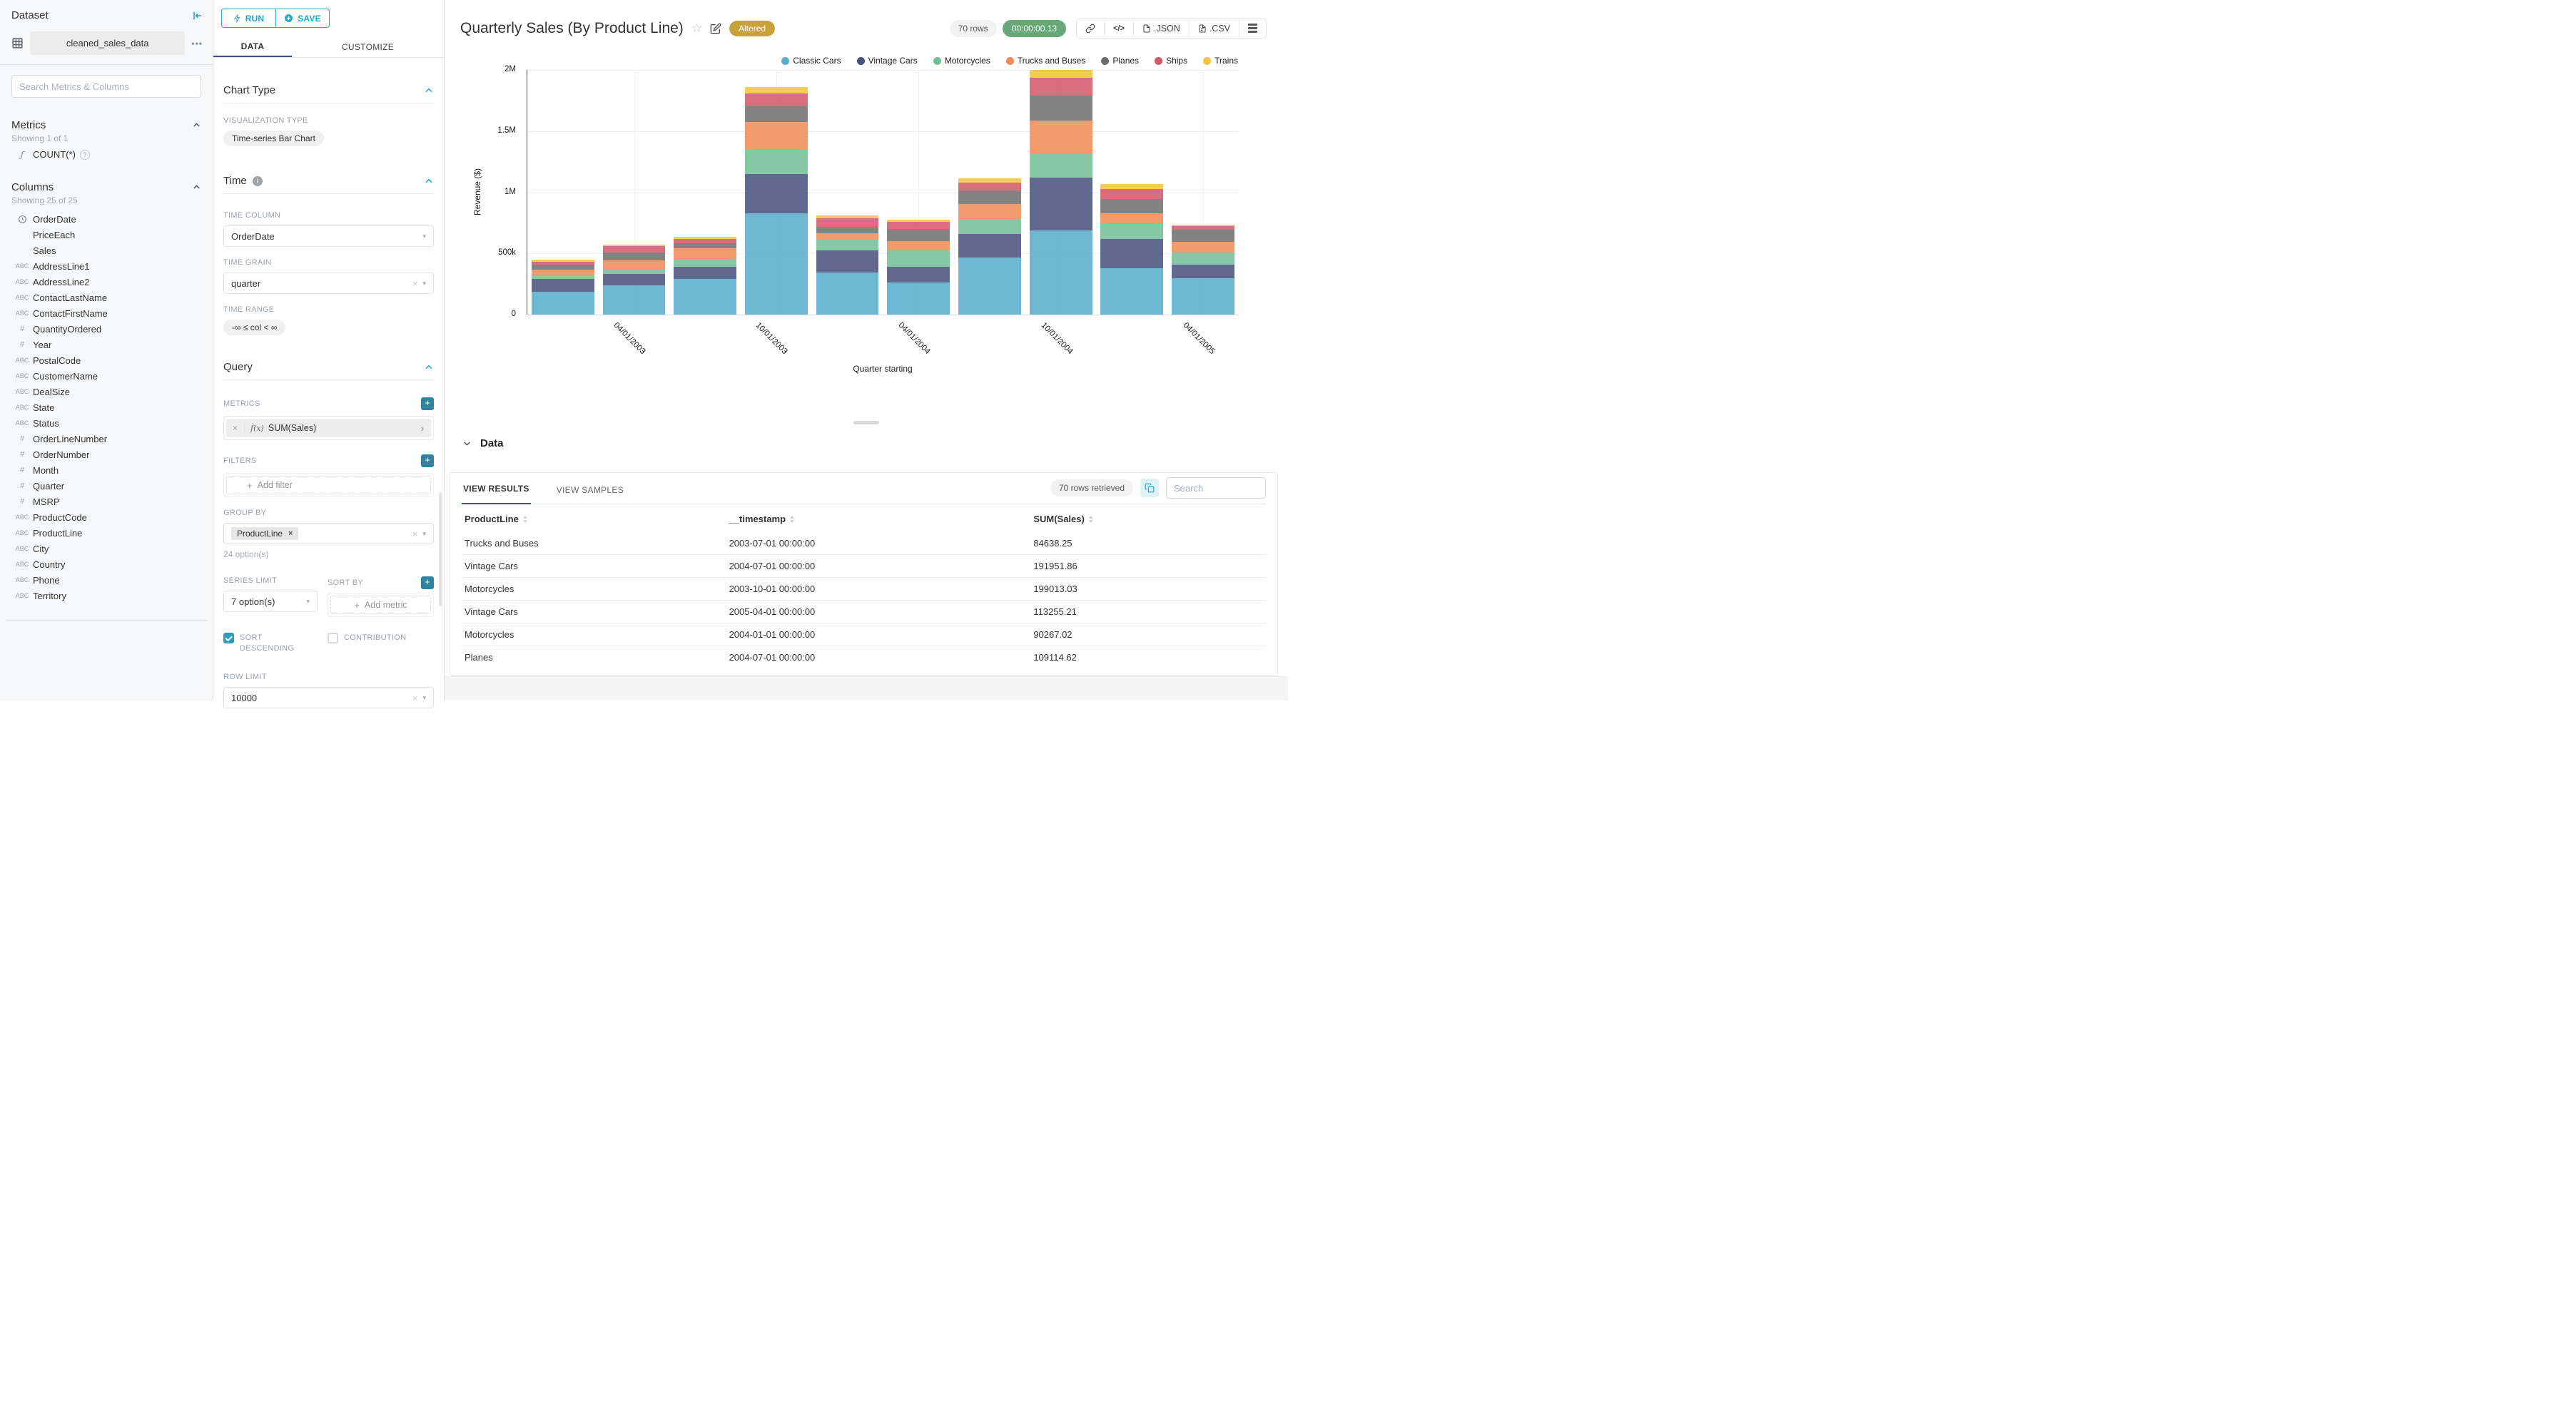 This screenshot has width=2576, height=1401. I want to click on column-list-item: ABC Status, so click(106, 423).